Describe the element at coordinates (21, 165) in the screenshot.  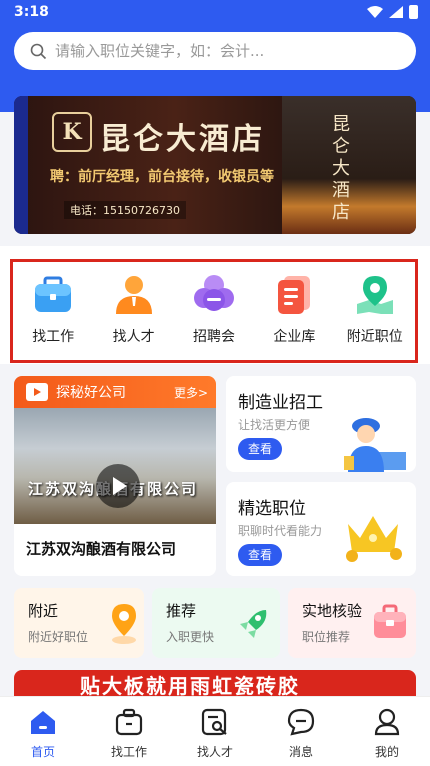
I see `banner-stripe` at that location.